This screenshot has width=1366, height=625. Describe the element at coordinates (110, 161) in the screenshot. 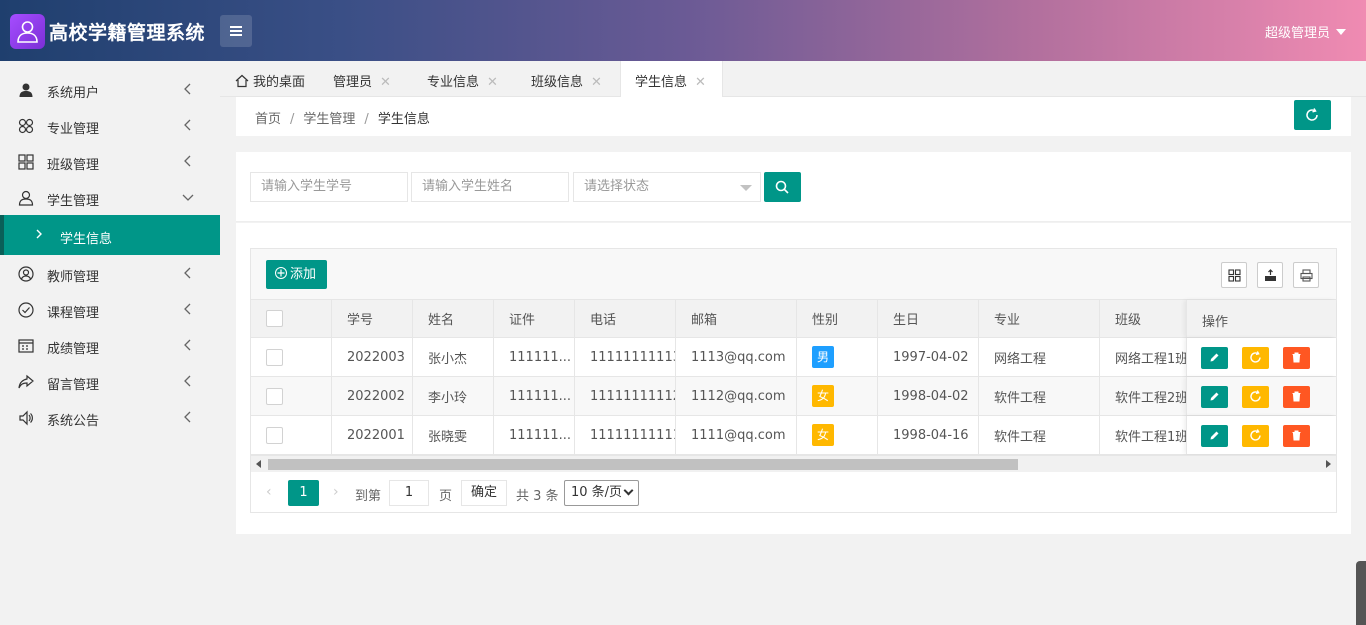

I see `sidebar-item-class: 班级管理` at that location.